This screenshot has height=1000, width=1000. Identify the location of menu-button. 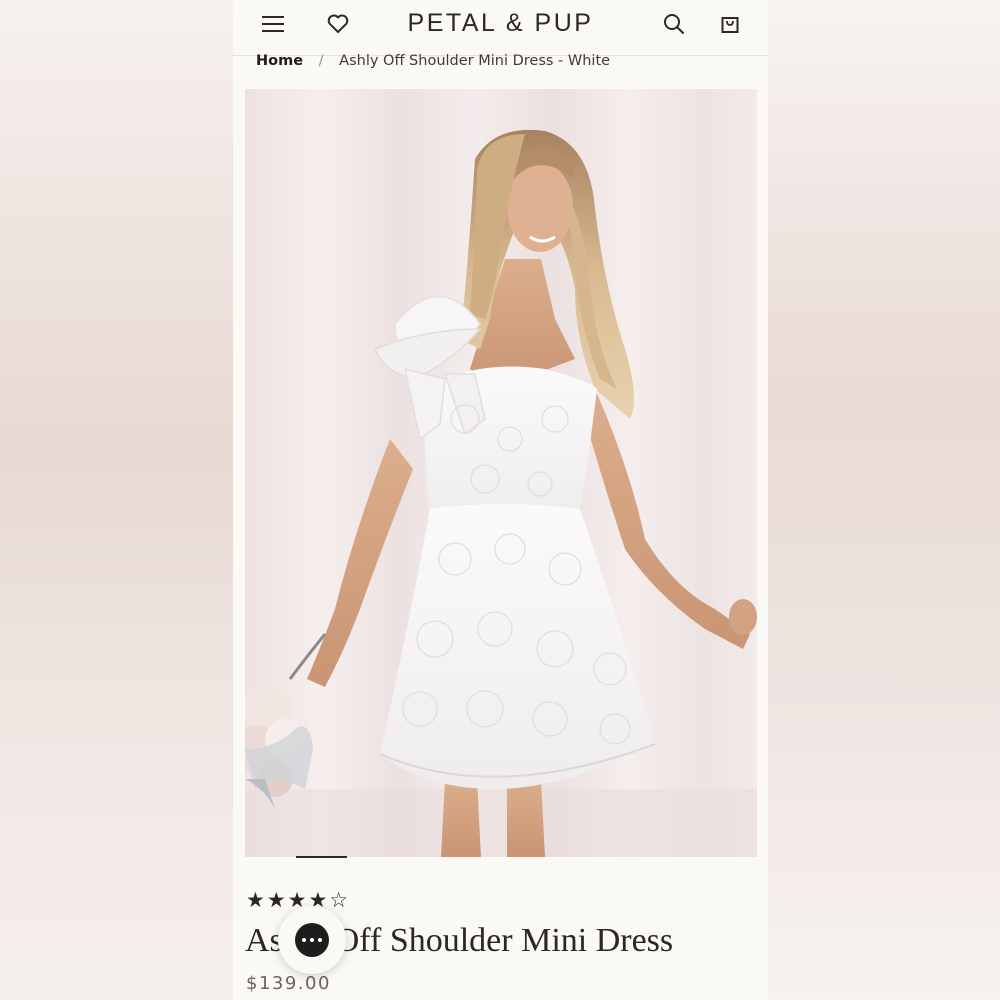
(273, 24).